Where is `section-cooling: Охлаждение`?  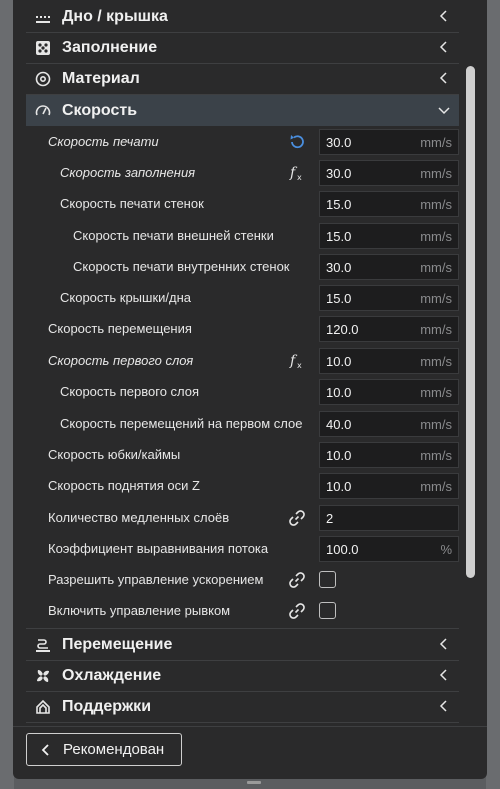 section-cooling: Охлаждение is located at coordinates (242, 676).